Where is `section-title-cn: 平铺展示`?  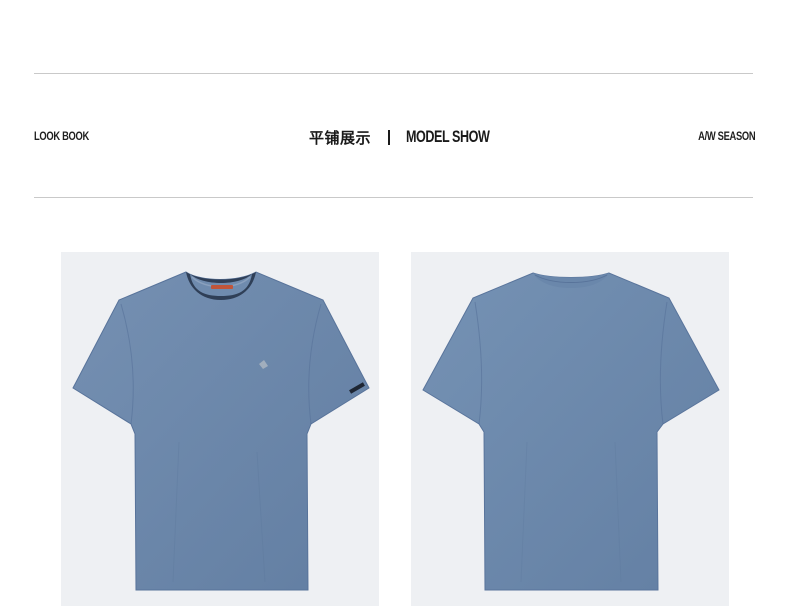 section-title-cn: 平铺展示 is located at coordinates (340, 137).